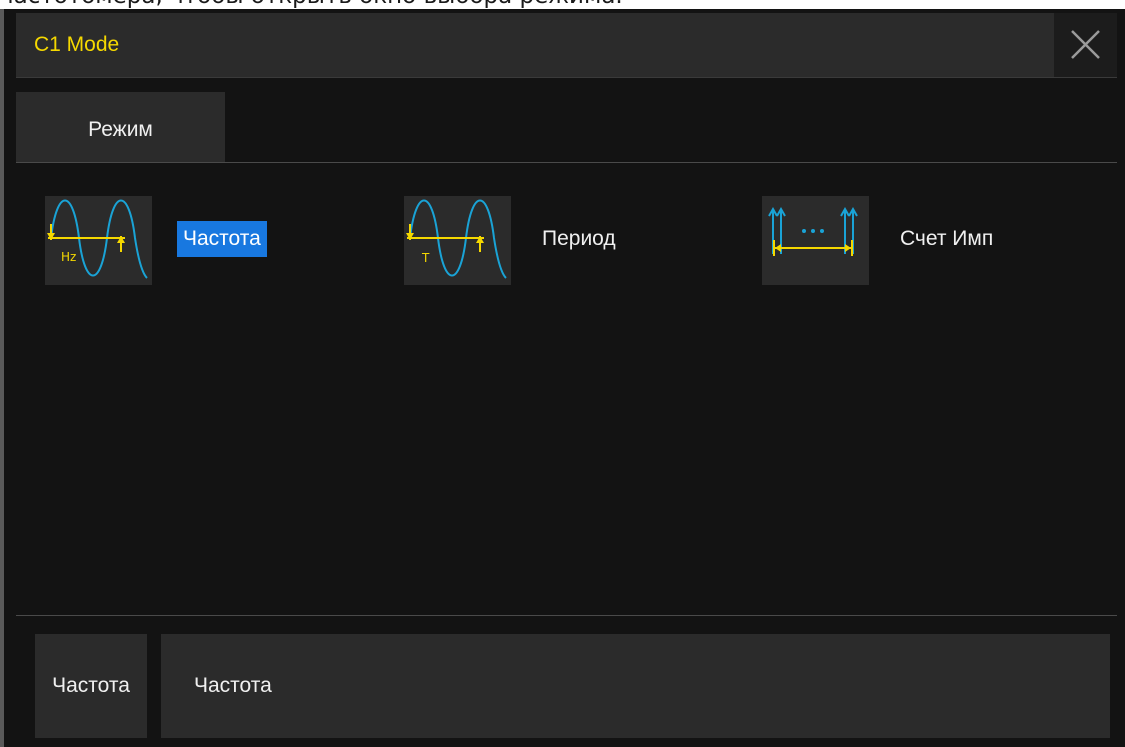 The image size is (1125, 747). I want to click on mode-label-frequency: Частота, so click(222, 239).